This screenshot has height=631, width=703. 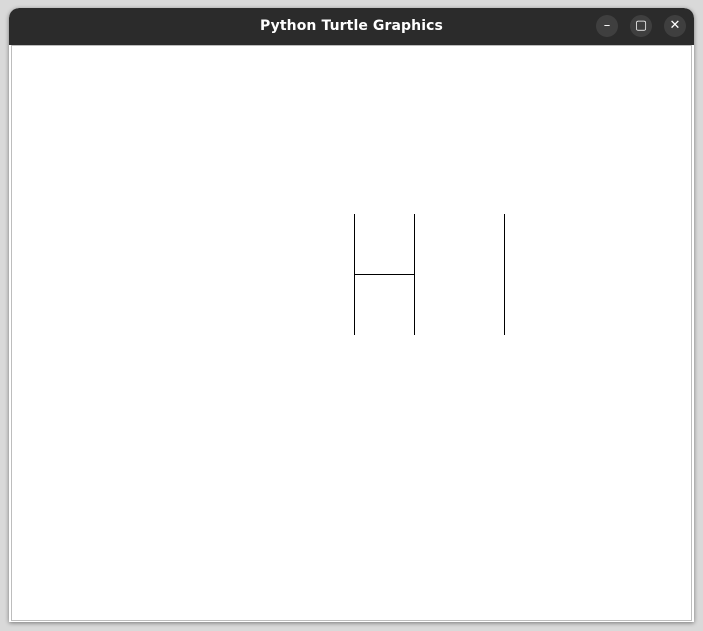 I want to click on title-bar: Python Turtle Graphics – ▢ ✕, so click(x=351, y=26).